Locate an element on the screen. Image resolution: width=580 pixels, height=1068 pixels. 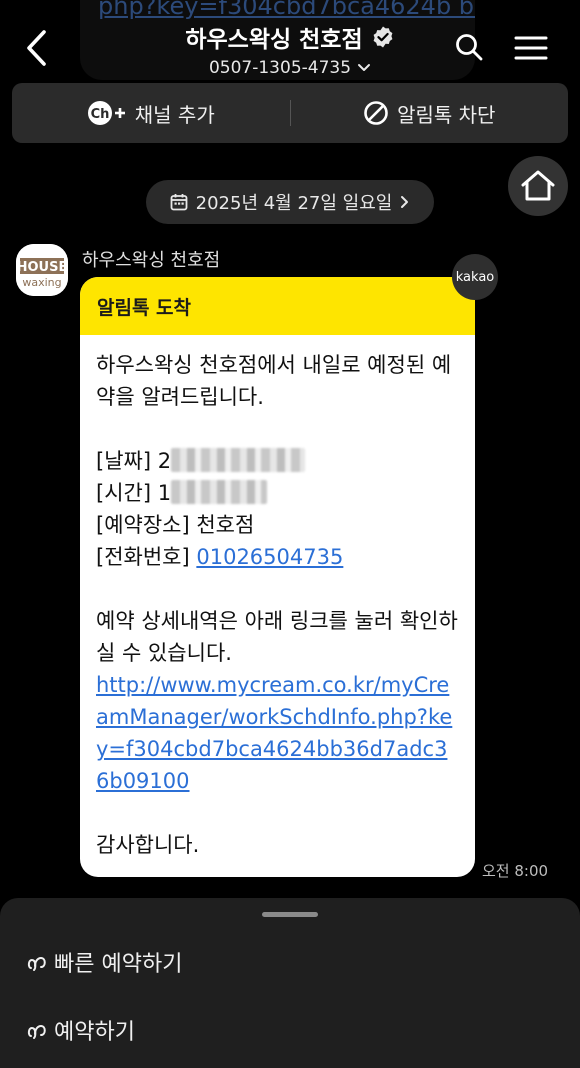
house-waxing-logo: HOUSE waxing is located at coordinates (42, 270).